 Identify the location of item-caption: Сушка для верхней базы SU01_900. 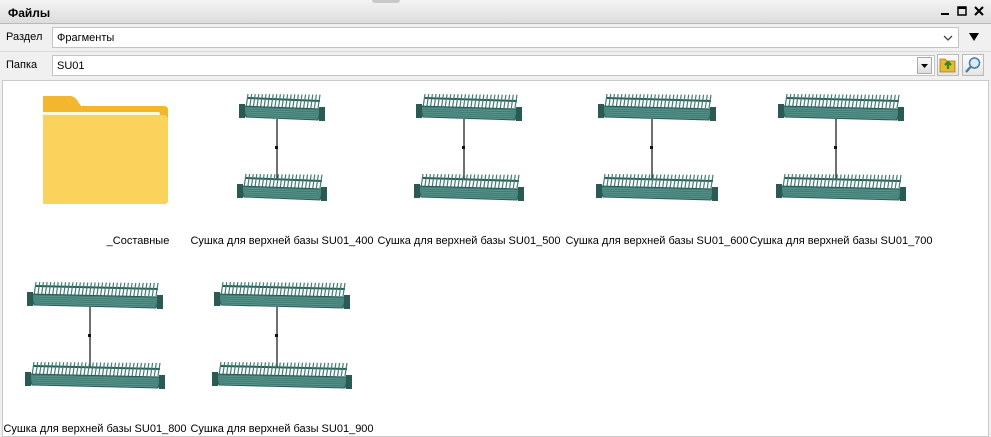
(282, 429).